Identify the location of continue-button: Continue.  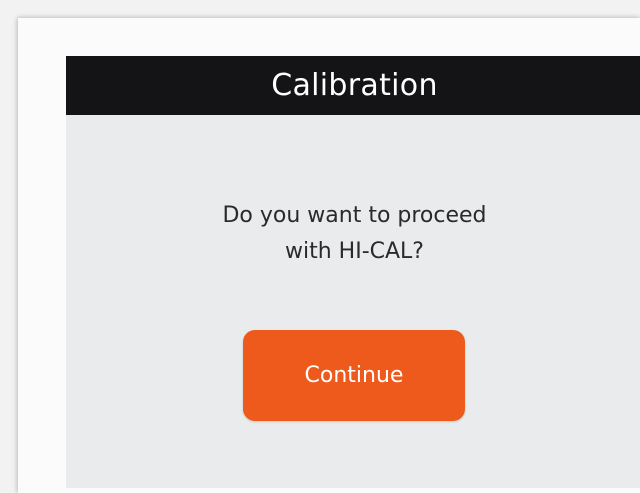
(354, 375).